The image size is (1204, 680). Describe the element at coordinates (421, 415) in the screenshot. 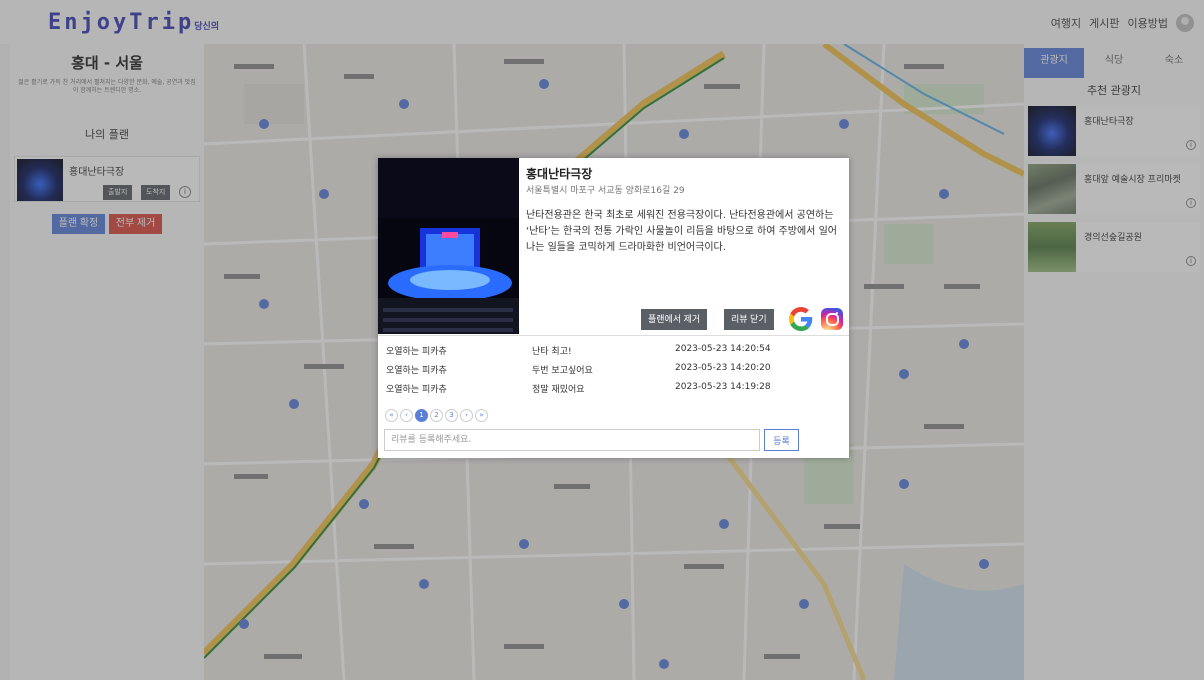

I see `page-1-button: 1` at that location.